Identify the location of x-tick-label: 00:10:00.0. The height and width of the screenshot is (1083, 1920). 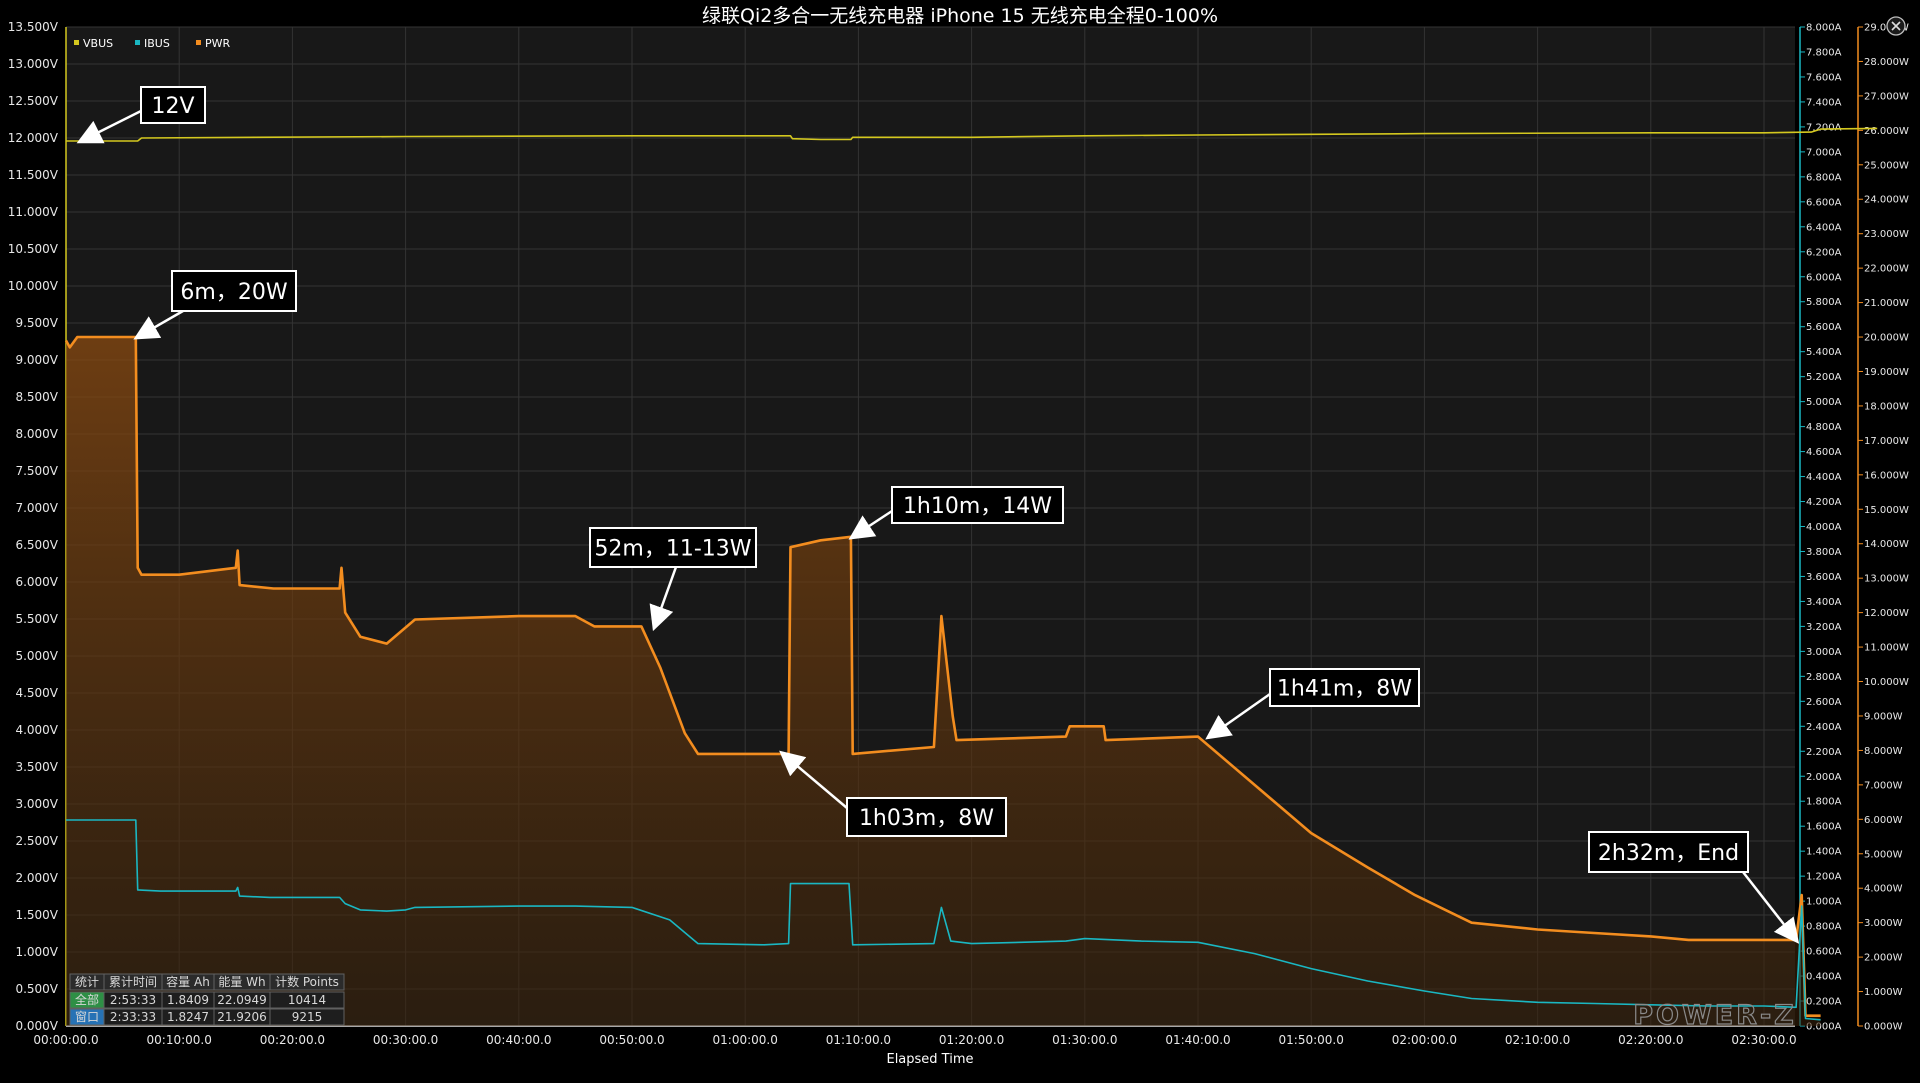
(179, 1040).